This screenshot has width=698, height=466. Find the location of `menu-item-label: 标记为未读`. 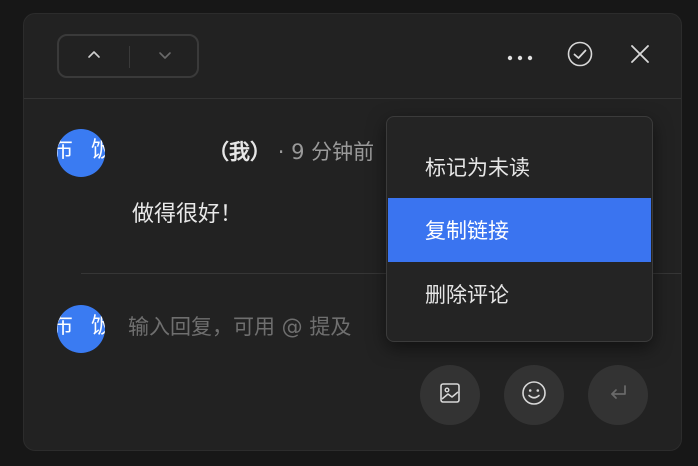

menu-item-label: 标记为未读 is located at coordinates (477, 168).